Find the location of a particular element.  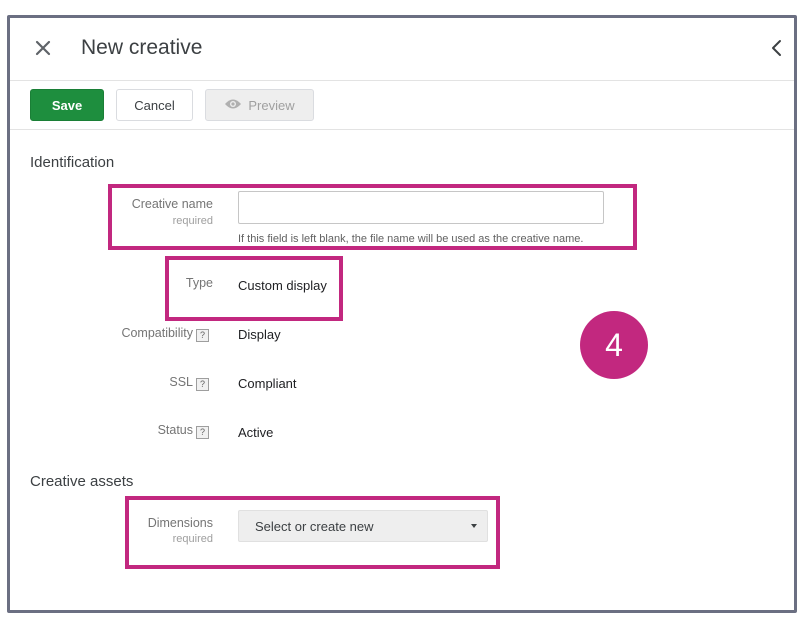

preview-button: Preview is located at coordinates (259, 105).